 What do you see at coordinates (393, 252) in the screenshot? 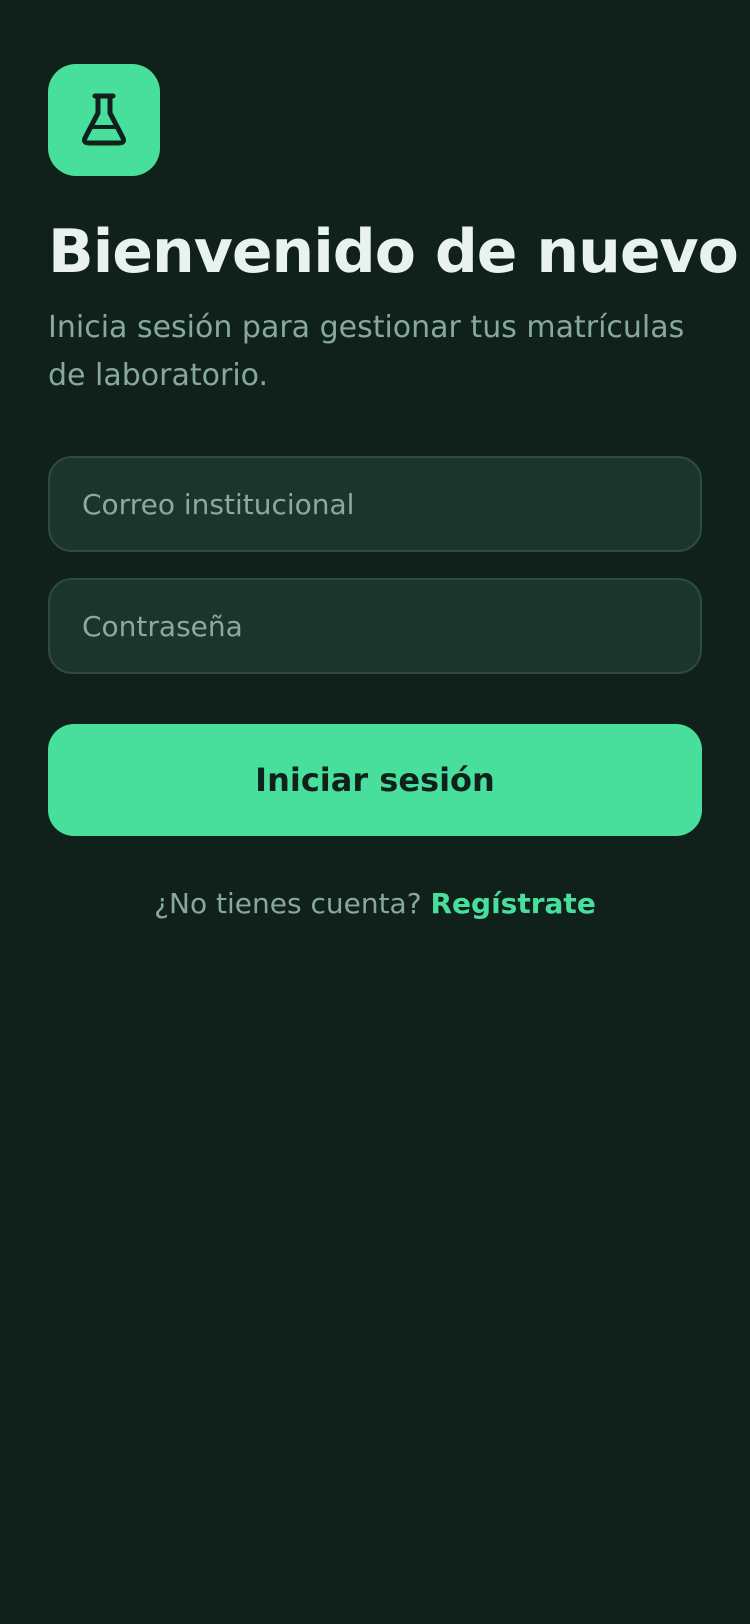
I see `page-title: Bienvenido de nuevo` at bounding box center [393, 252].